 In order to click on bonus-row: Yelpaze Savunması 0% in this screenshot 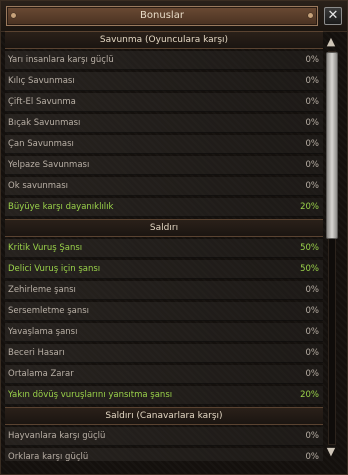, I will do `click(164, 165)`.